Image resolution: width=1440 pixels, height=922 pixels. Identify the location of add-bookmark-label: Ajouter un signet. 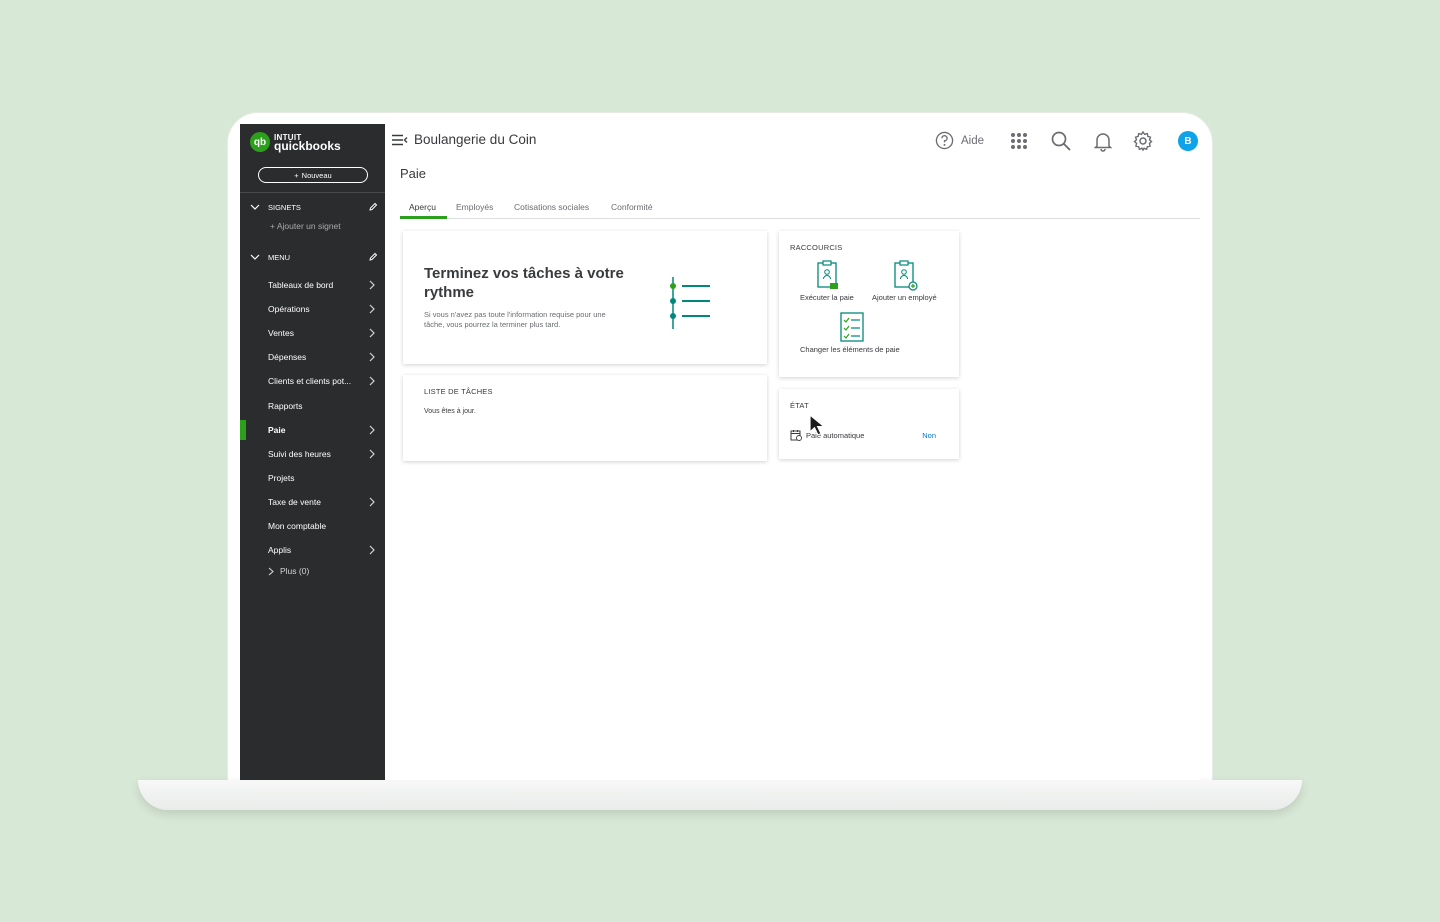
(308, 226).